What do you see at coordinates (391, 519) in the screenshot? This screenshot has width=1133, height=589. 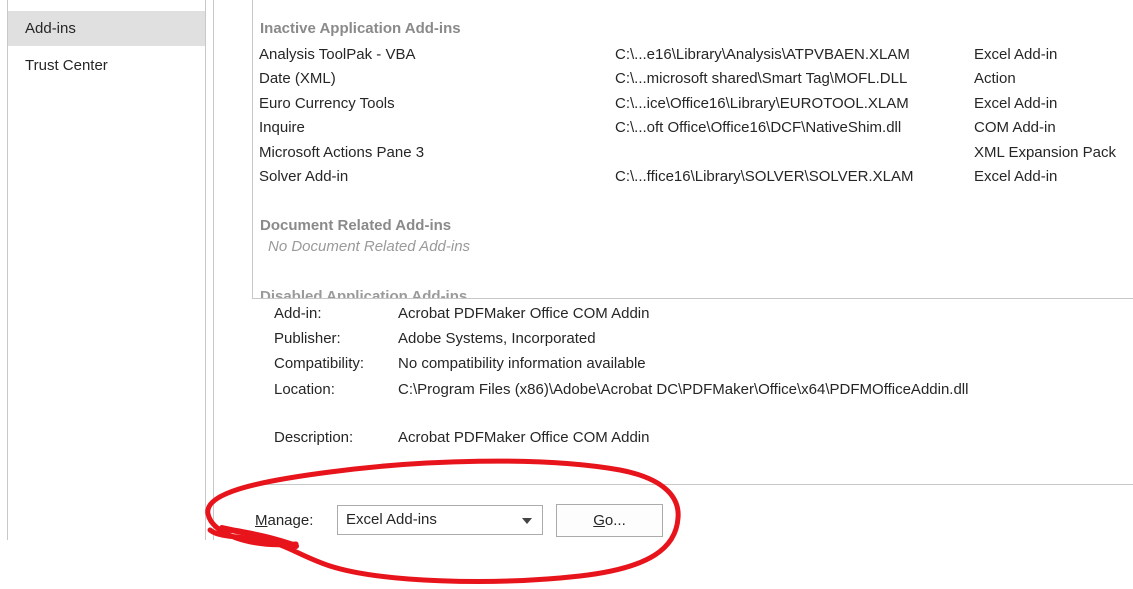 I see `manage-dropdown-value: Excel Add-ins` at bounding box center [391, 519].